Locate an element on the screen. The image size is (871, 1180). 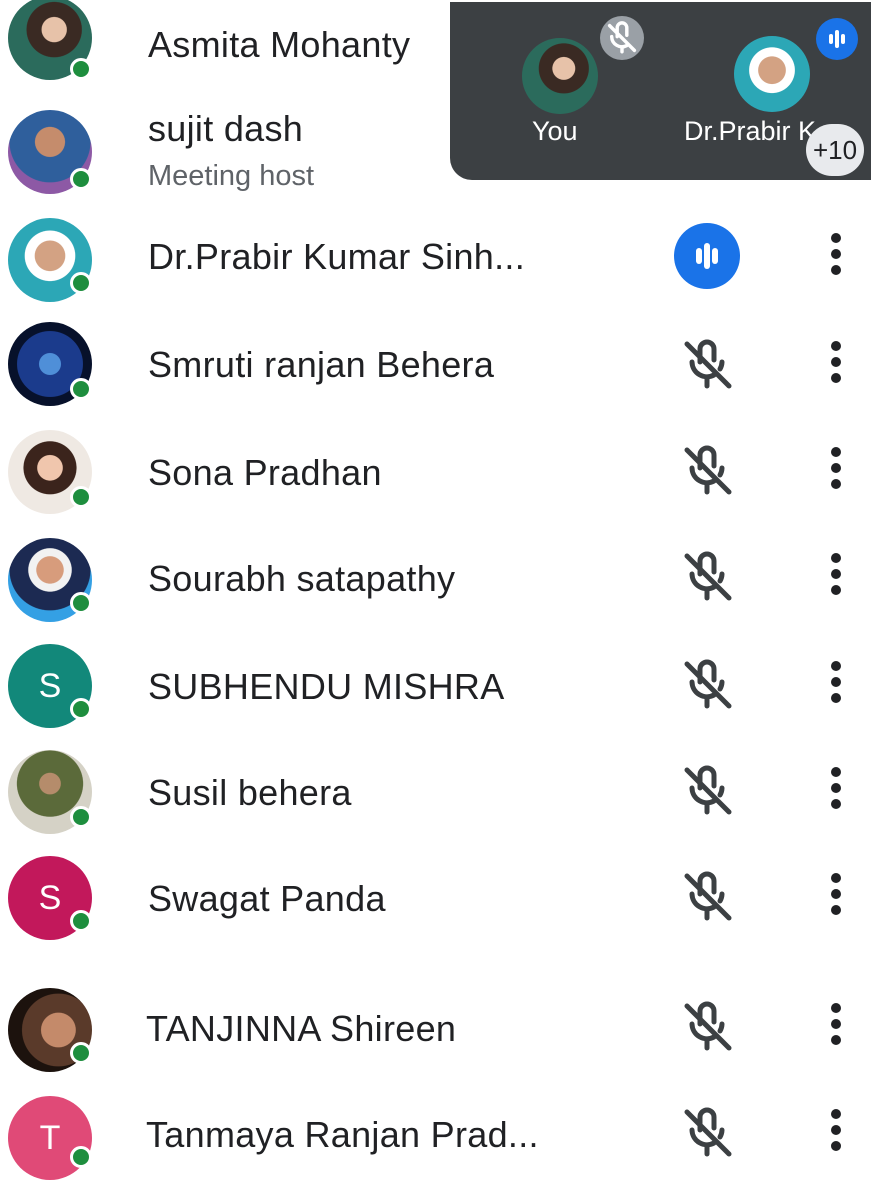
participant-name: TANJINNA Shireen is located at coordinates (301, 1028).